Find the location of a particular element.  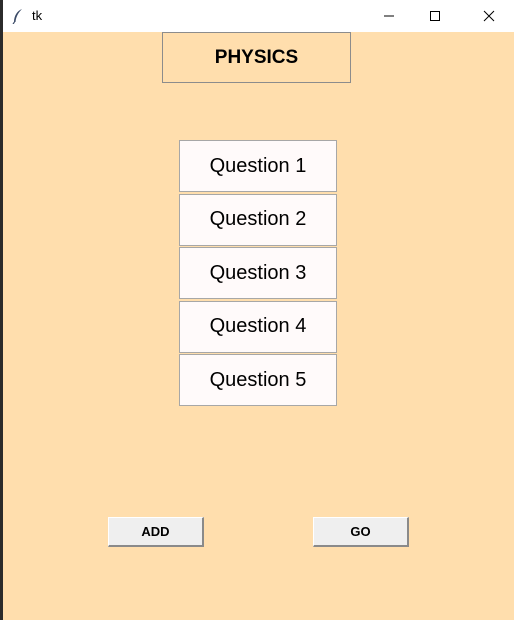

question-3-button: Question 3 is located at coordinates (258, 273).